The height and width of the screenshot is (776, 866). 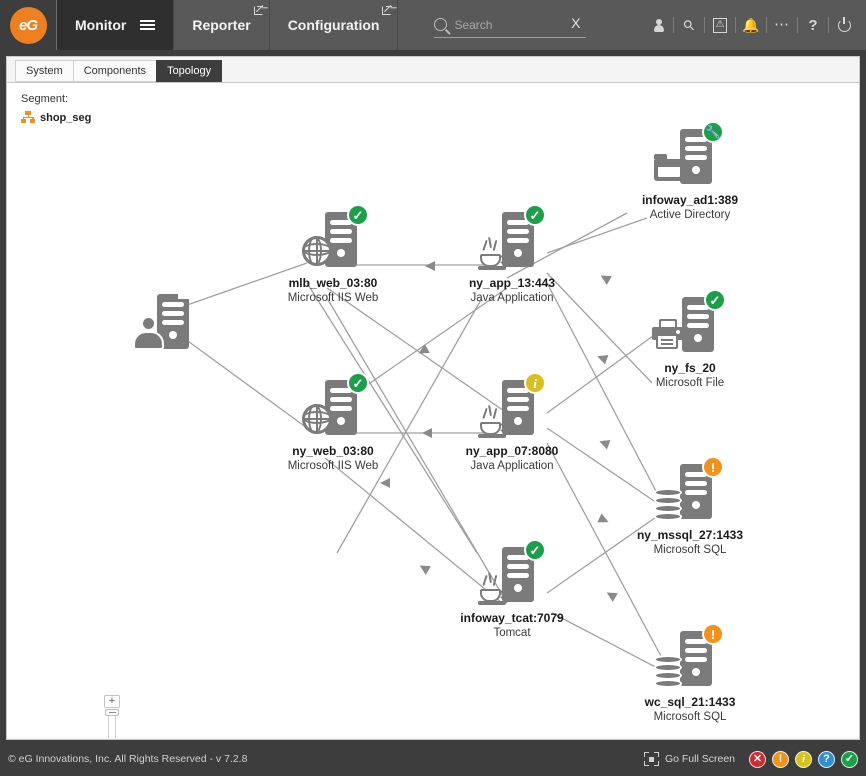 What do you see at coordinates (700, 759) in the screenshot?
I see `fullscreen-label: Go Full Screen` at bounding box center [700, 759].